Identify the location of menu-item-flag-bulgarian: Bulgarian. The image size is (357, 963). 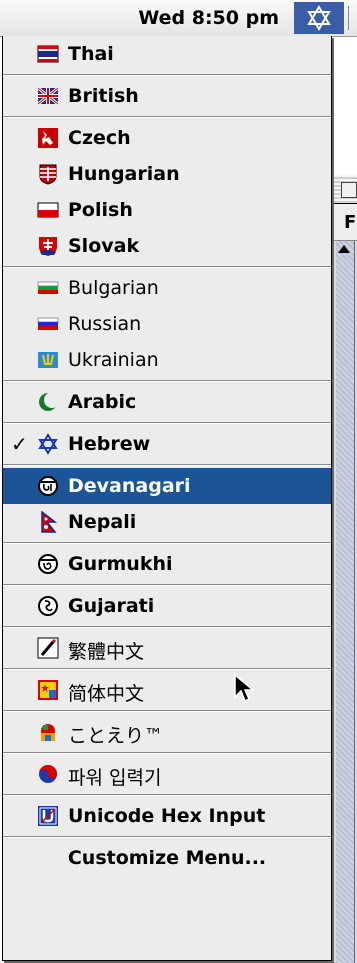
(167, 288).